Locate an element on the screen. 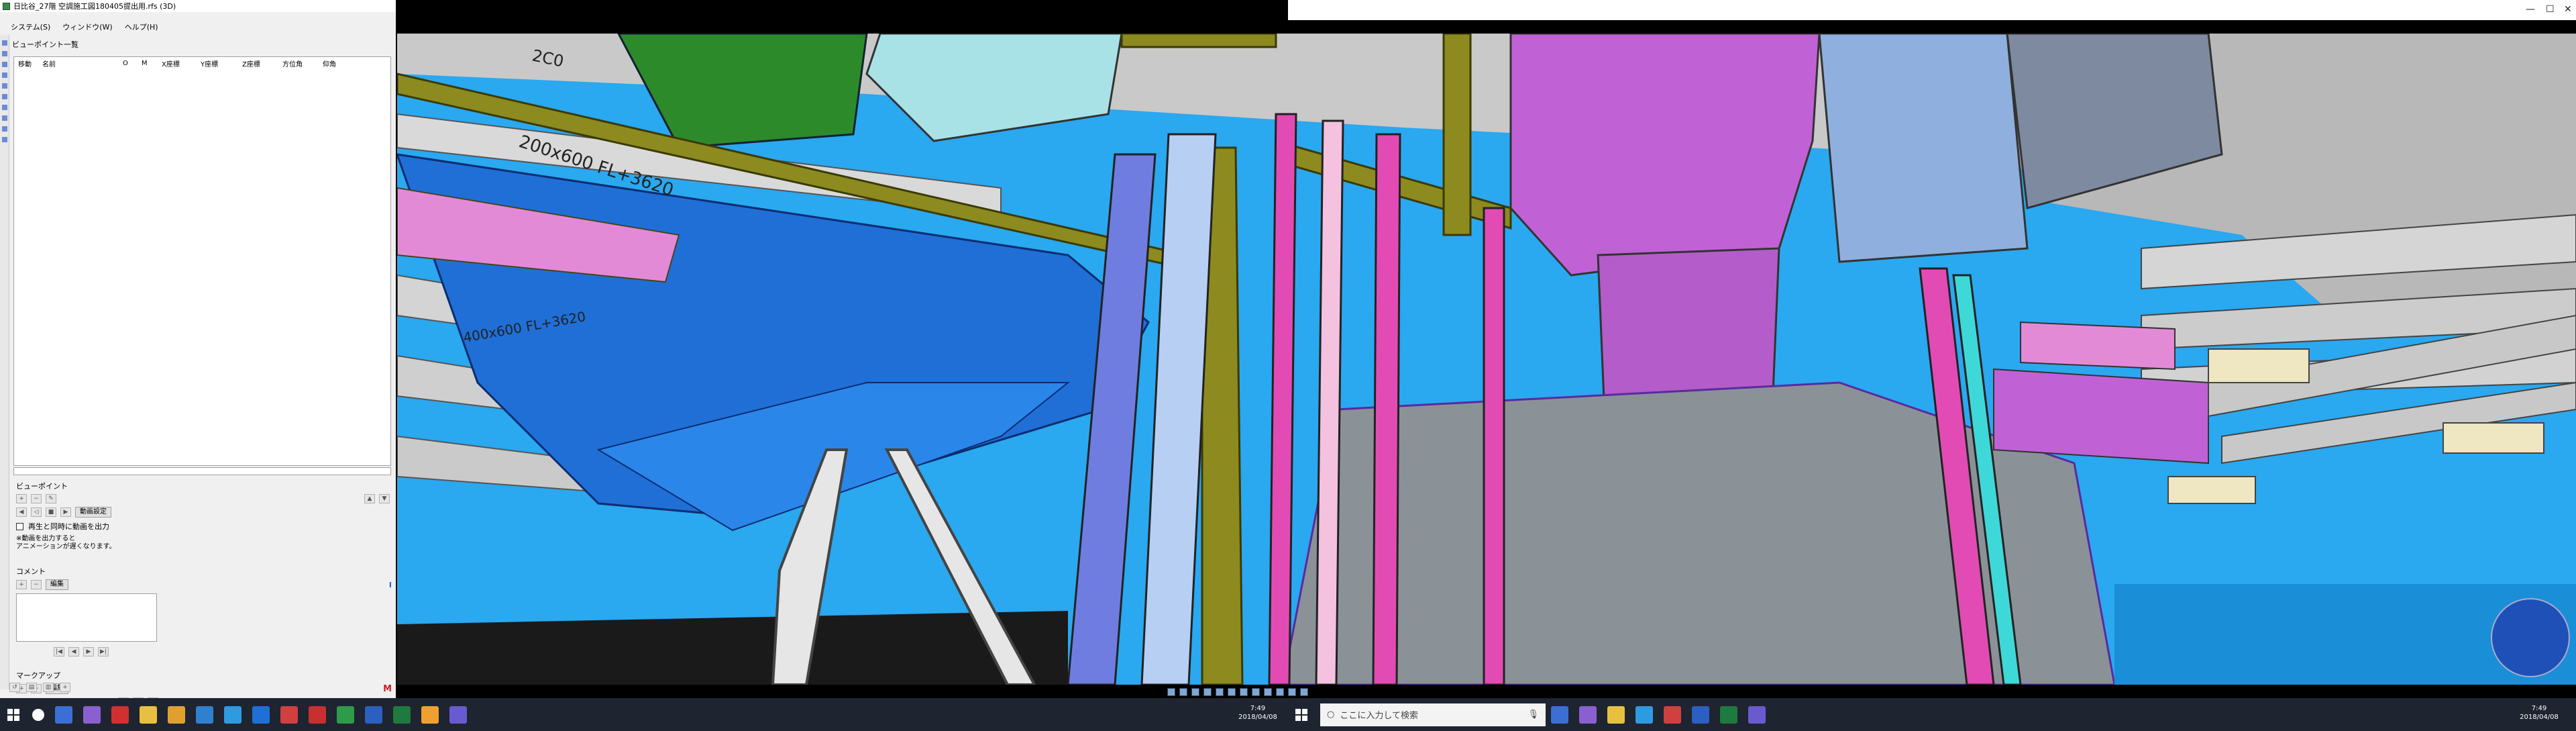 The width and height of the screenshot is (2576, 731). comment-textarea is located at coordinates (86, 617).